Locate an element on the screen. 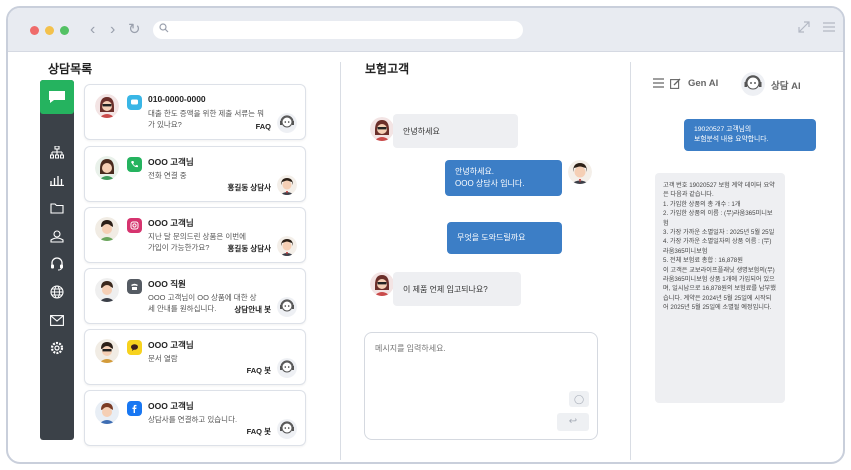  chevron-right-icon: › is located at coordinates (112, 30).